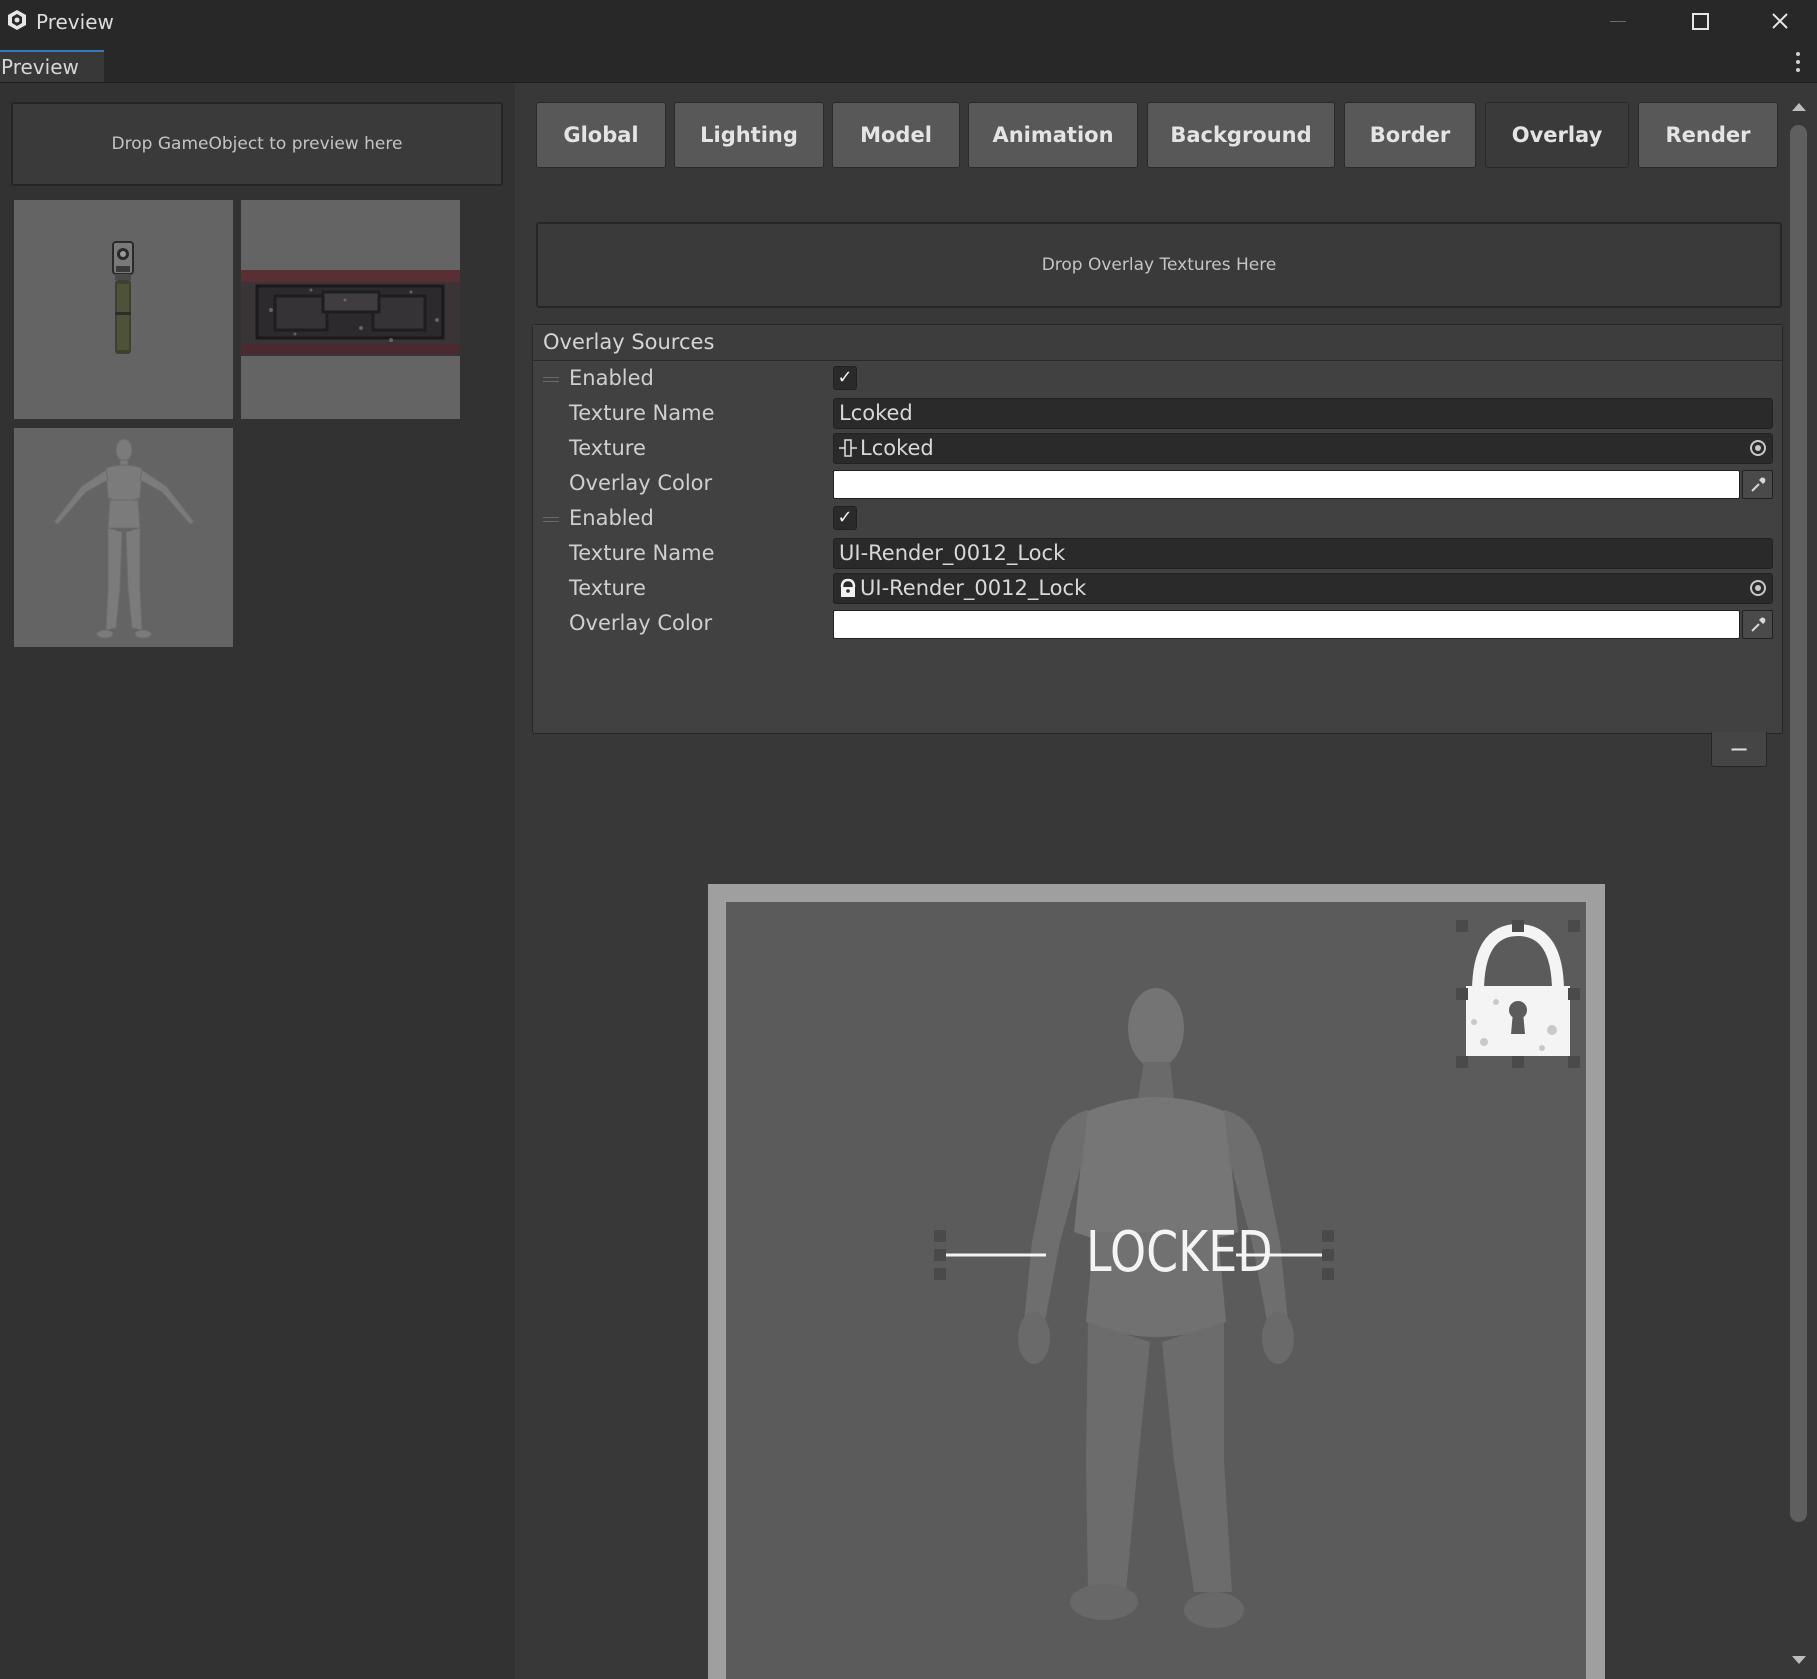 This screenshot has height=1679, width=1817. What do you see at coordinates (1303, 553) in the screenshot?
I see `texture-name-input: UI-Render_0012_Lock` at bounding box center [1303, 553].